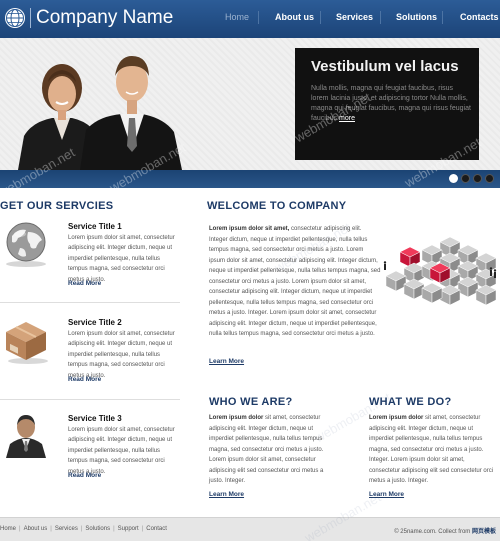  What do you see at coordinates (416, 17) in the screenshot?
I see `nav-solutions: Solutions` at bounding box center [416, 17].